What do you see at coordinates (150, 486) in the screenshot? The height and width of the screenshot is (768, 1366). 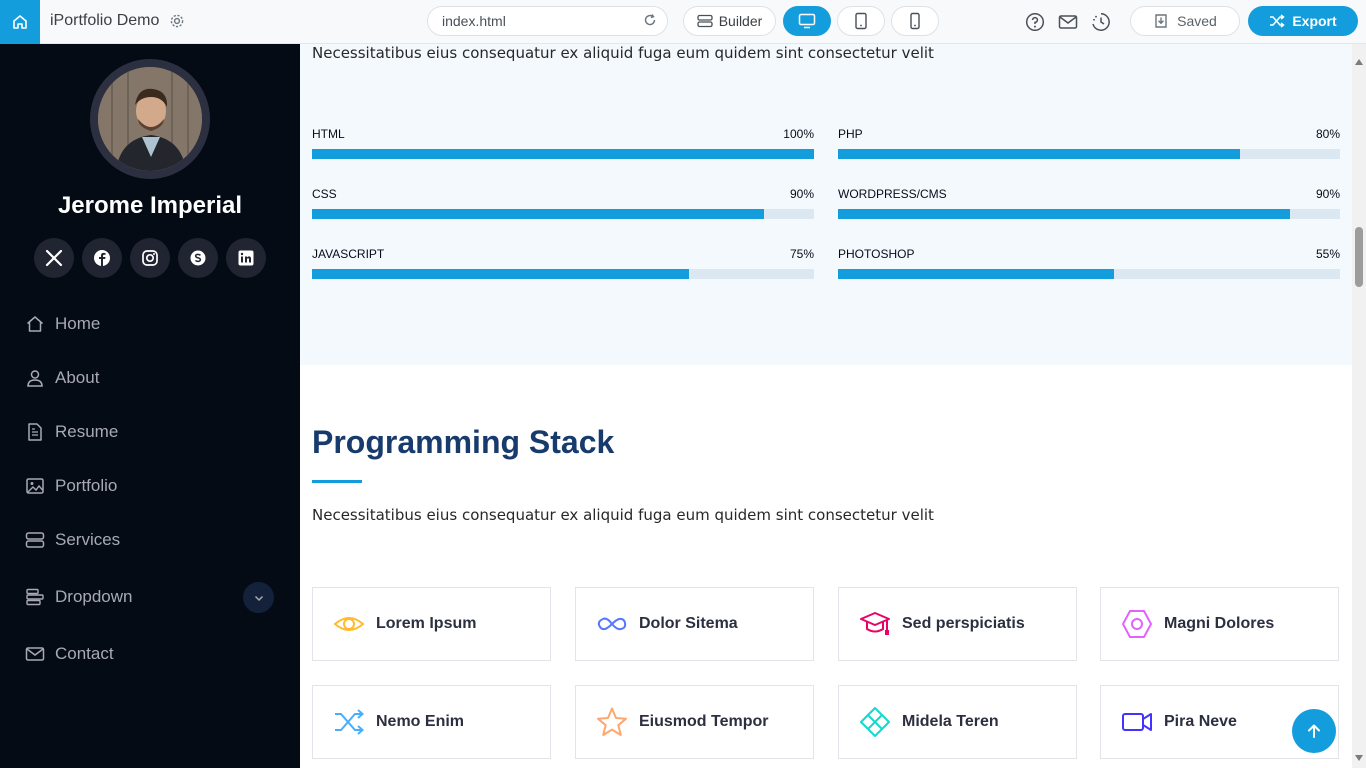 I see `nav-item-portfolio: Portfolio` at bounding box center [150, 486].